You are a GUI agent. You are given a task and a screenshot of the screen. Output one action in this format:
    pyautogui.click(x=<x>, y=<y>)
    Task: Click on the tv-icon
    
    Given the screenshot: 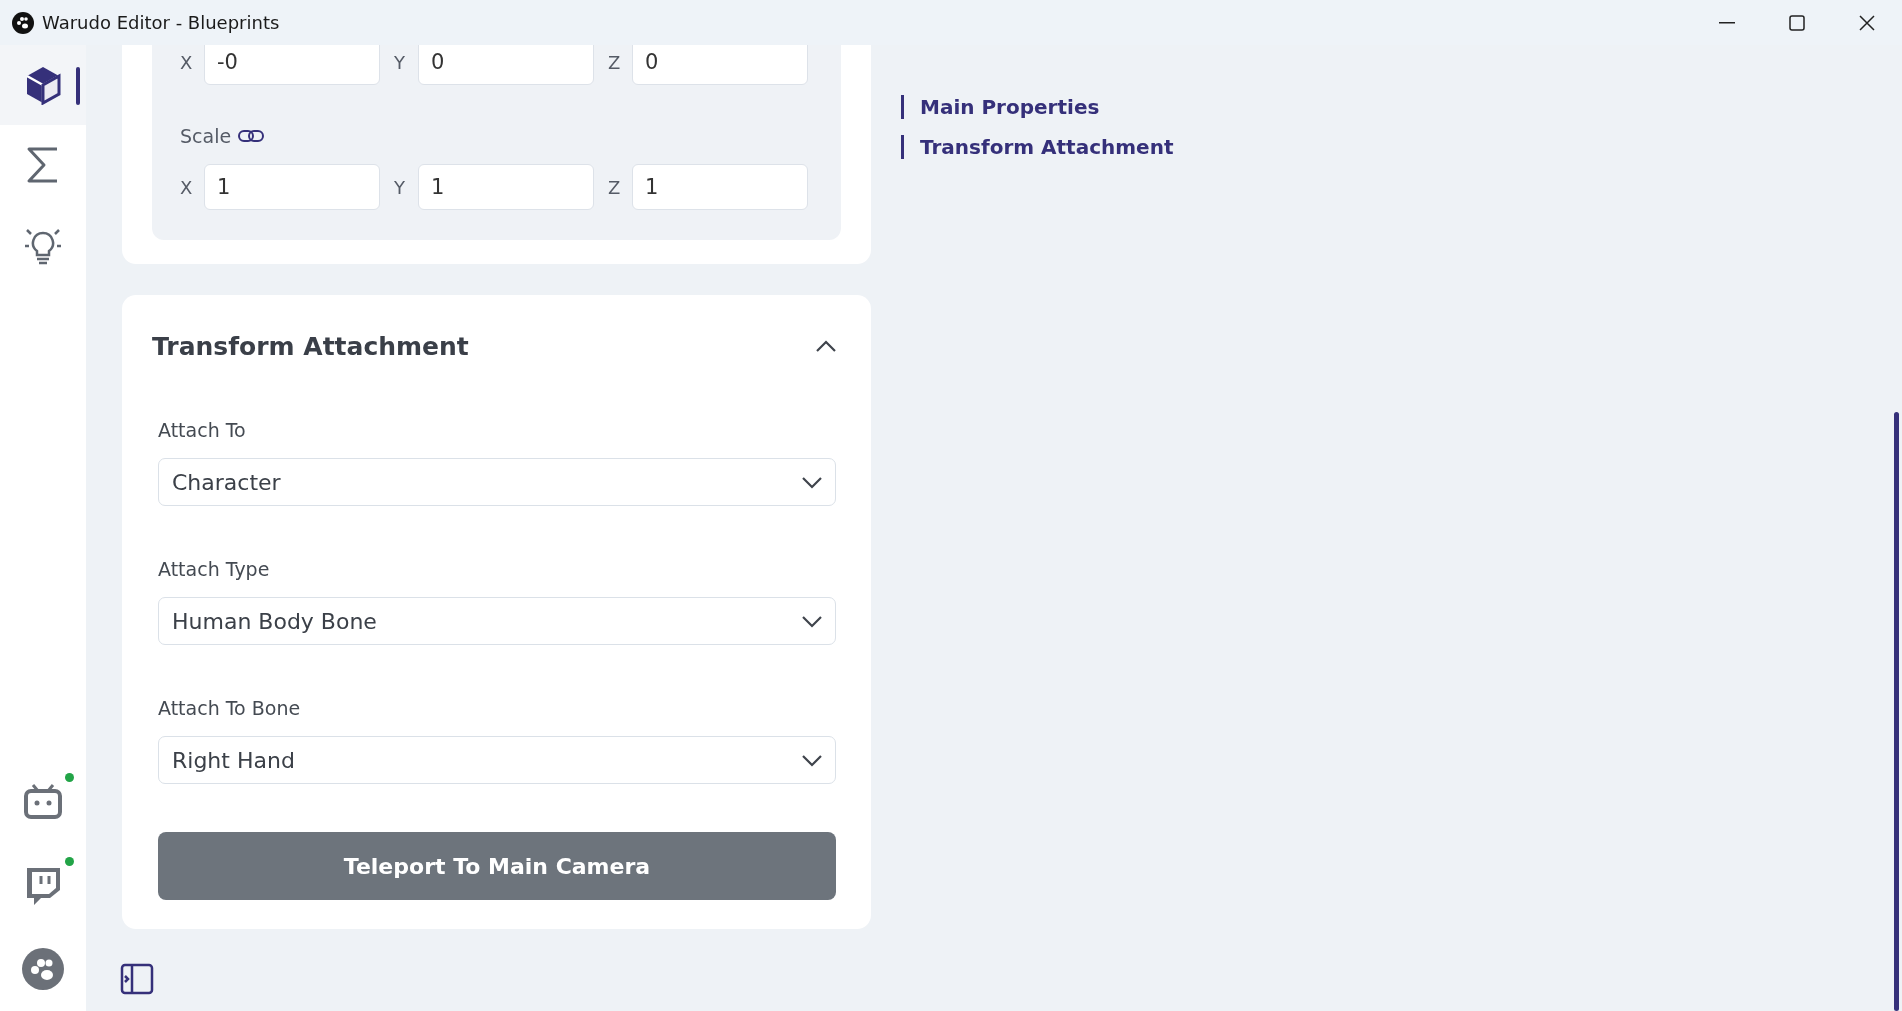 What is the action you would take?
    pyautogui.click(x=43, y=801)
    